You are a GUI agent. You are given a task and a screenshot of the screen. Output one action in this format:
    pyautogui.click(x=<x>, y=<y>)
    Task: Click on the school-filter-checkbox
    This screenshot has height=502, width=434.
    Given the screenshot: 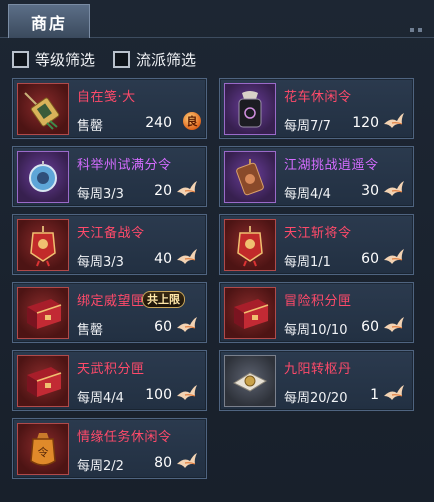 What is the action you would take?
    pyautogui.click(x=122, y=59)
    